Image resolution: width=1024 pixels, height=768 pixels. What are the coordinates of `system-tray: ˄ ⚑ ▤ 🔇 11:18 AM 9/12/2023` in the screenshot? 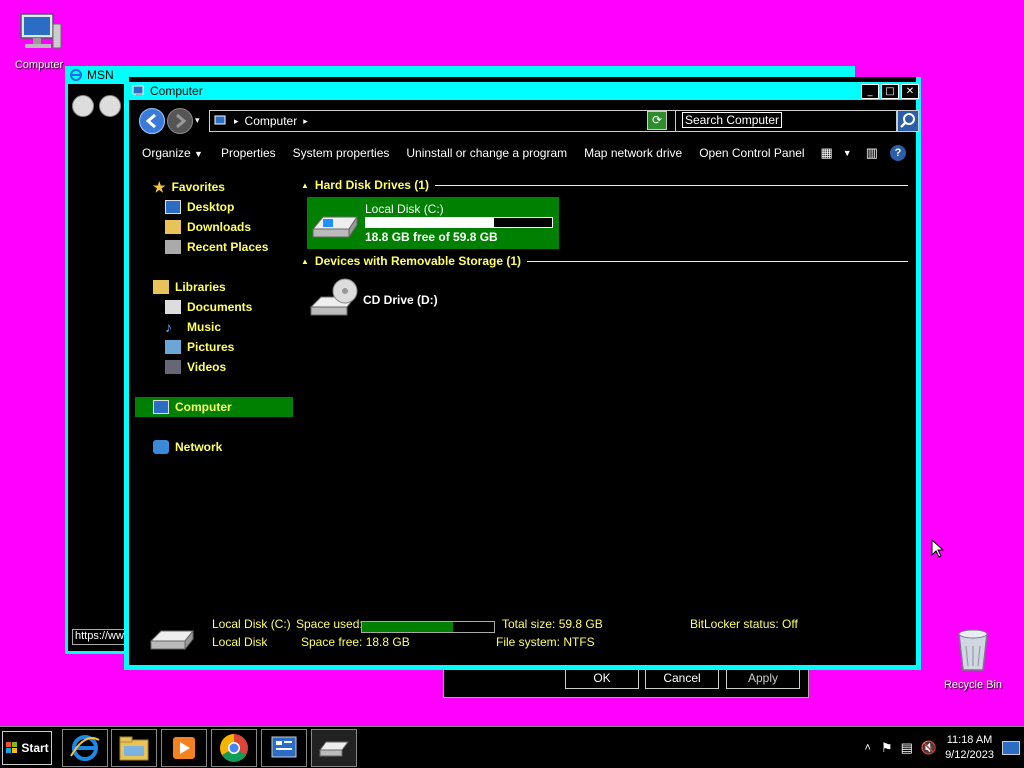 It's located at (944, 747).